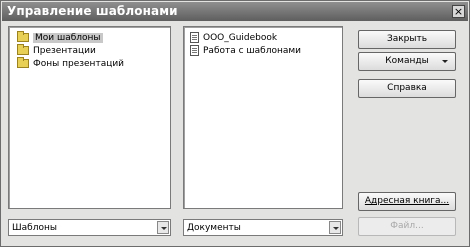 This screenshot has width=470, height=247. I want to click on help-button-label: Справка, so click(407, 88).